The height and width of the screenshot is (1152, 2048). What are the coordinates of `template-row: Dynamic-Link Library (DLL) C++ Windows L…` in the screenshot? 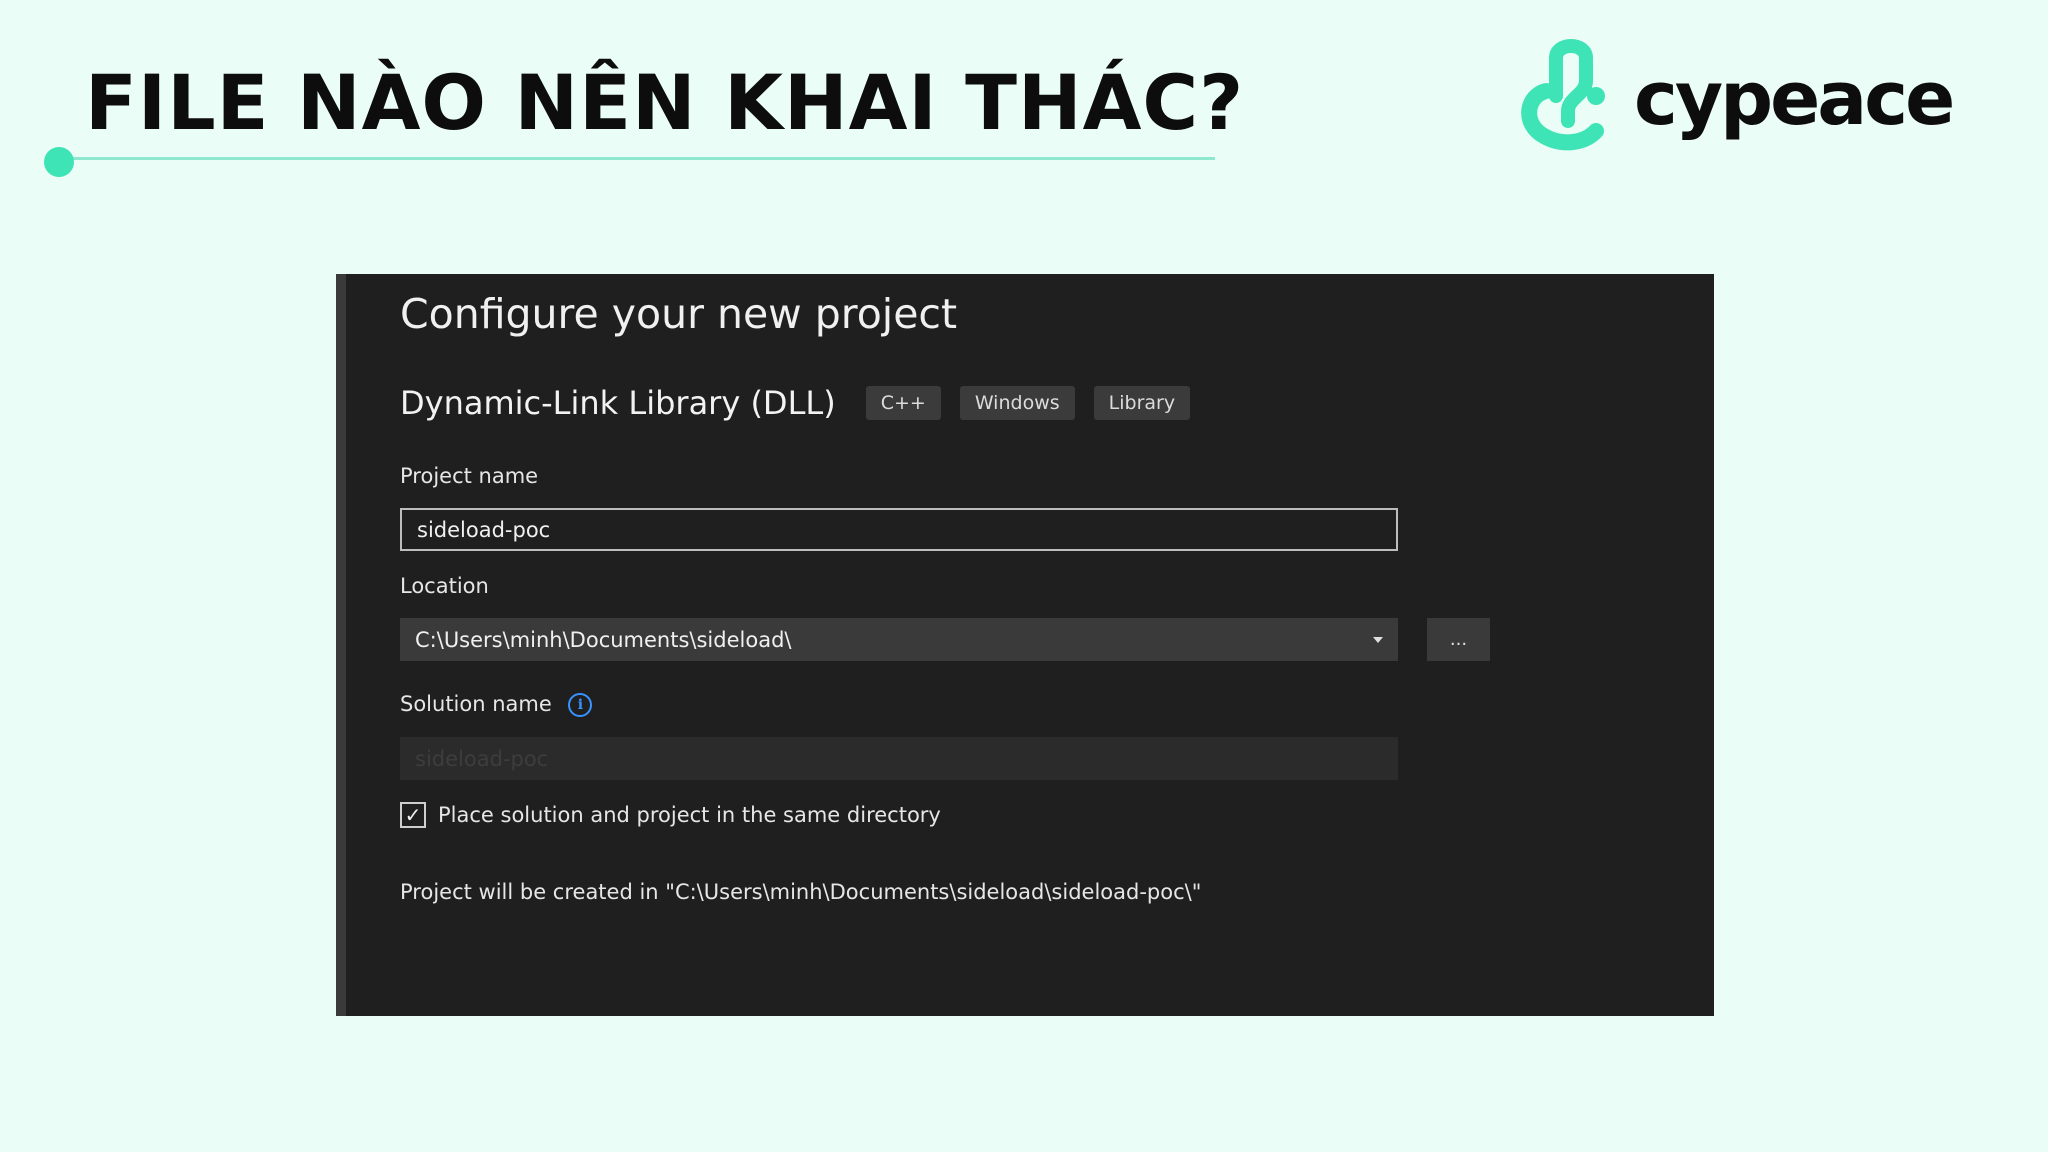 It's located at (804, 403).